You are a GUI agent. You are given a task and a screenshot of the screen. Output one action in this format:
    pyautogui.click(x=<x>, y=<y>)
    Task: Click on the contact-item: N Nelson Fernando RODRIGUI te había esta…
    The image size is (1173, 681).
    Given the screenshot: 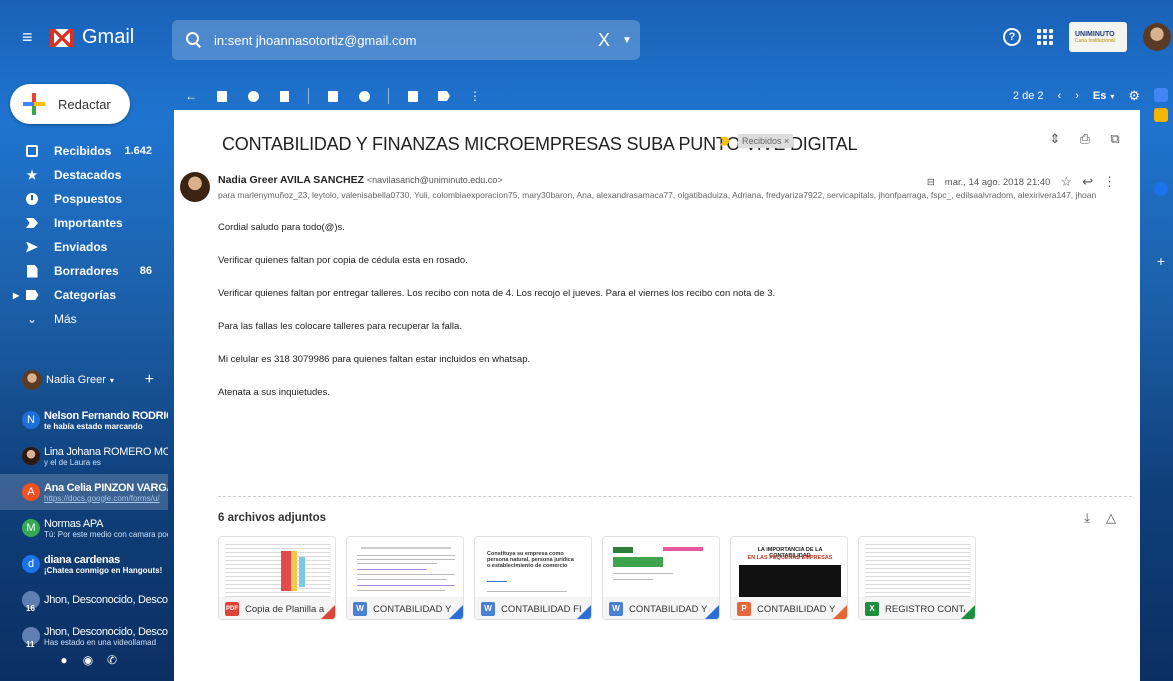 What is the action you would take?
    pyautogui.click(x=84, y=420)
    